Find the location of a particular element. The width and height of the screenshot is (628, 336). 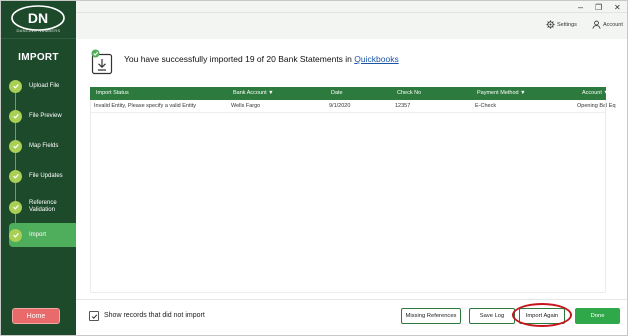

step-label: Reference Validation is located at coordinates (43, 206).